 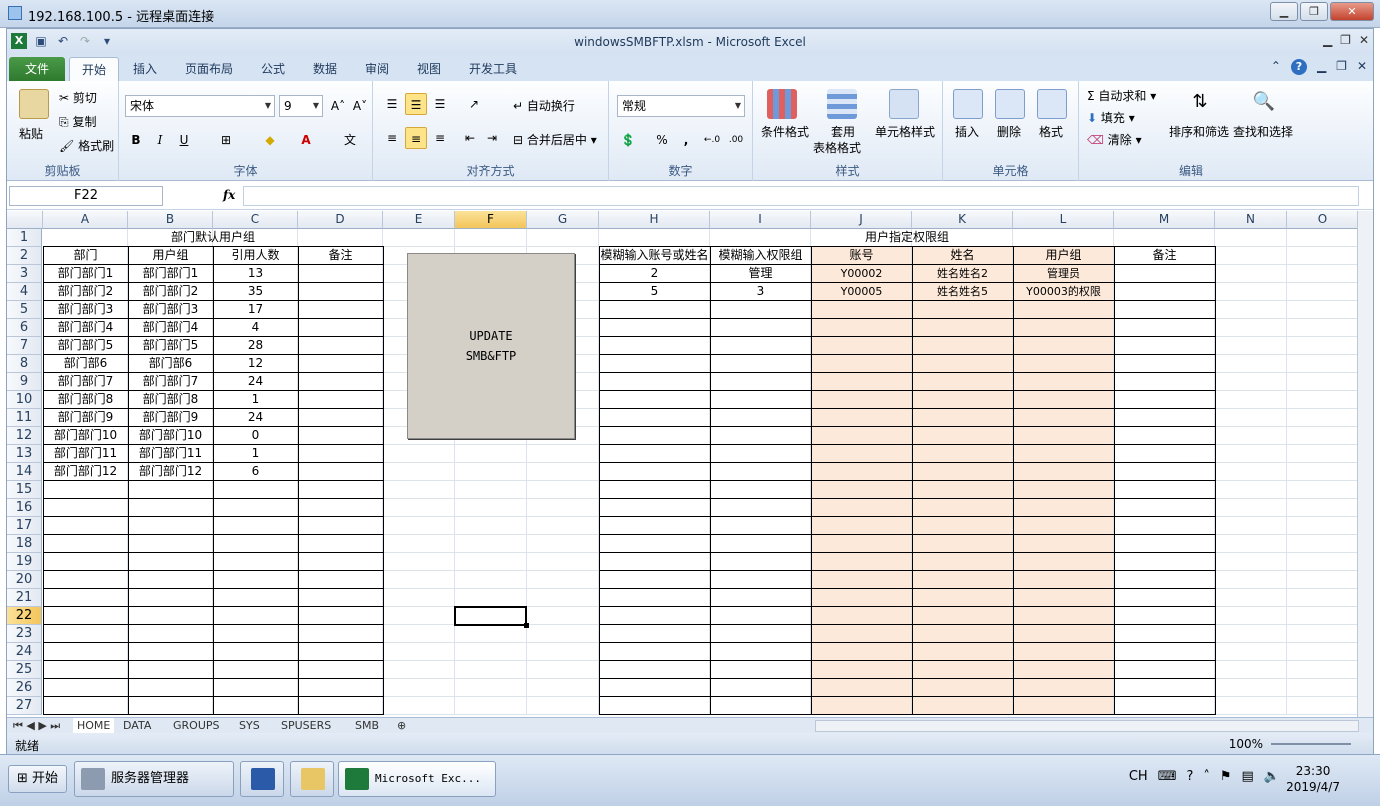 What do you see at coordinates (1352, 11) in the screenshot?
I see `close-button: ✕` at bounding box center [1352, 11].